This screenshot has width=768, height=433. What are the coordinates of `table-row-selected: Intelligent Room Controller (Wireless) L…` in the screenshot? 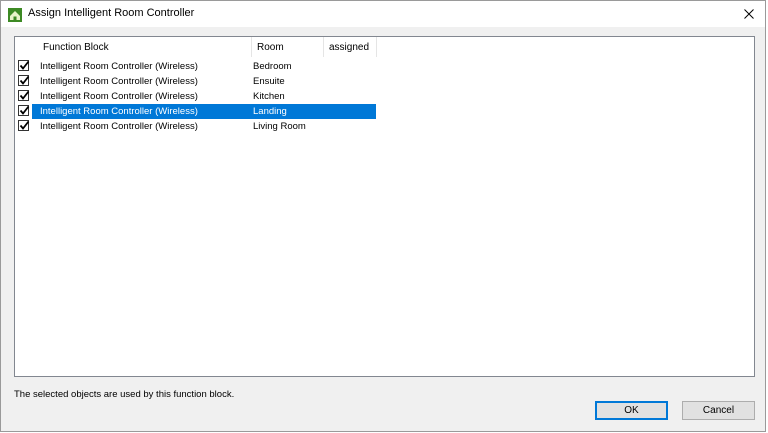 It's located at (195, 111).